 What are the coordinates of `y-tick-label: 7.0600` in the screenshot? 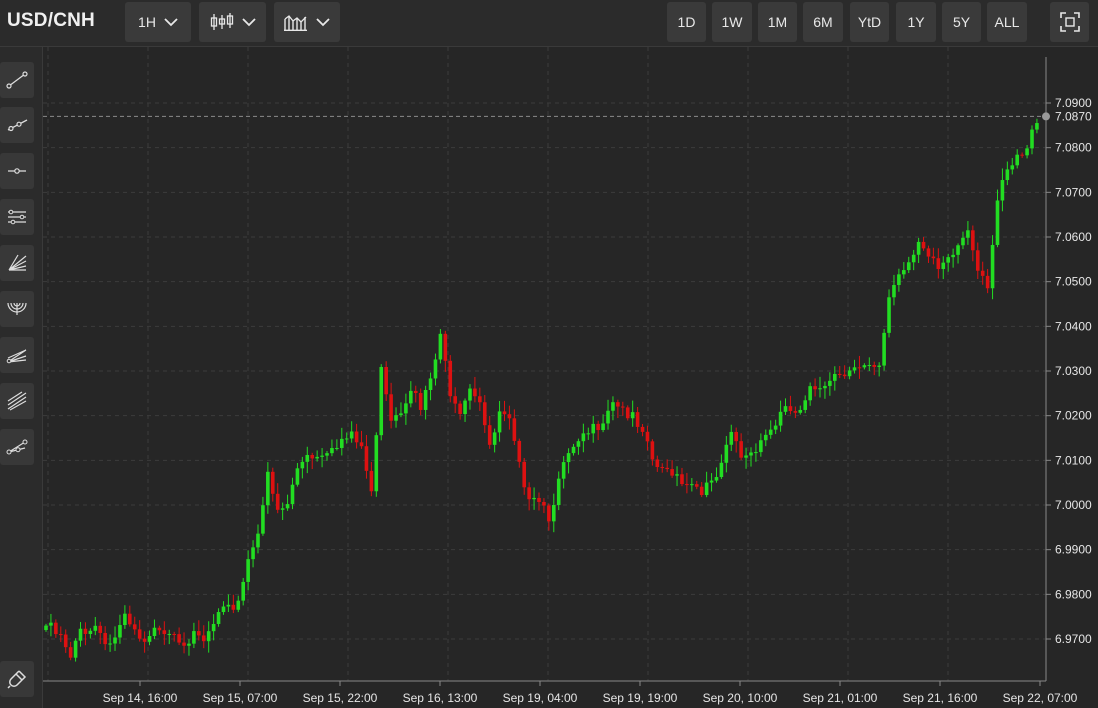 It's located at (1073, 237).